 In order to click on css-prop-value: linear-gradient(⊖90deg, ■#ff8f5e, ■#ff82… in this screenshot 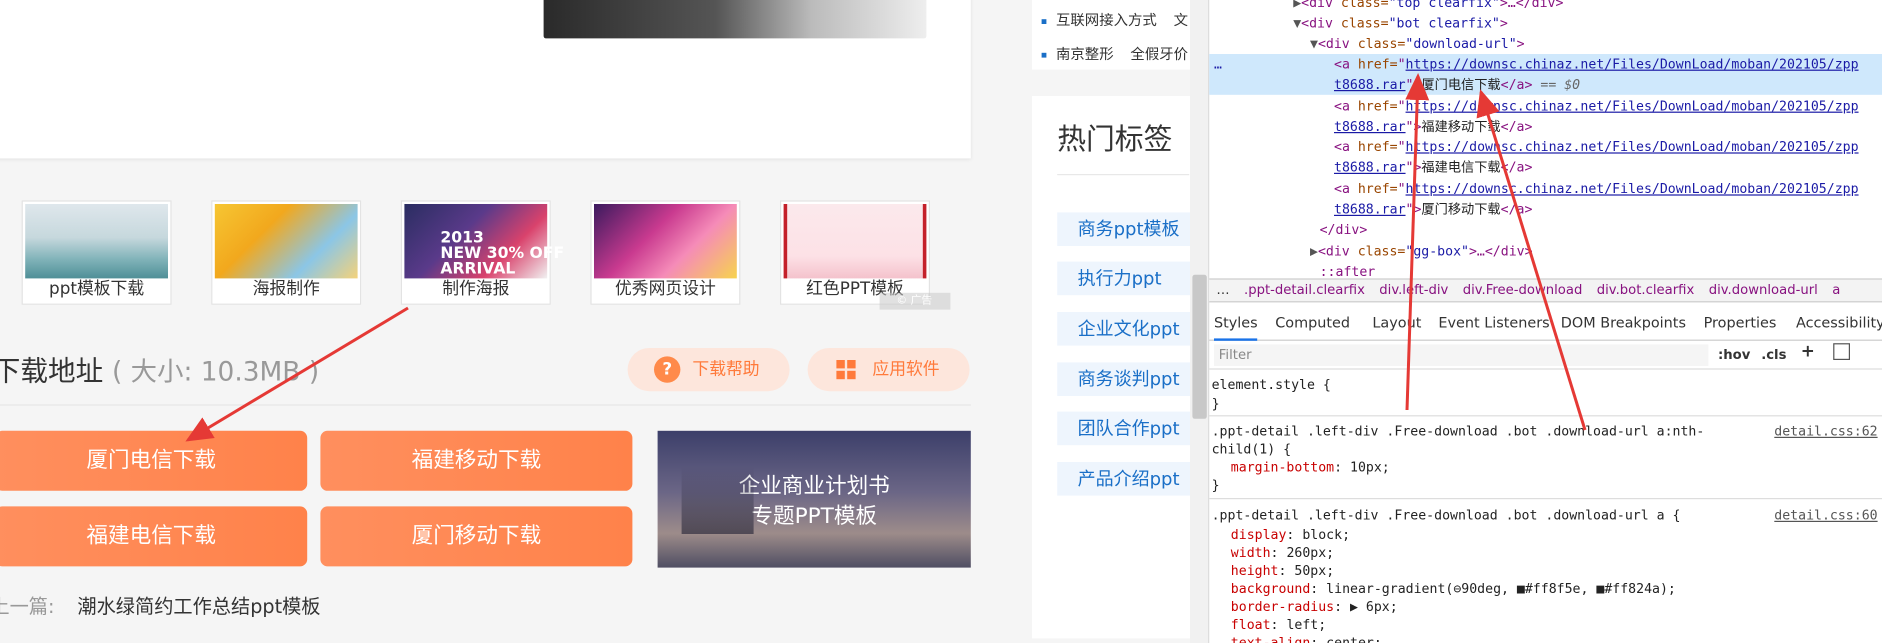, I will do `click(1501, 589)`.